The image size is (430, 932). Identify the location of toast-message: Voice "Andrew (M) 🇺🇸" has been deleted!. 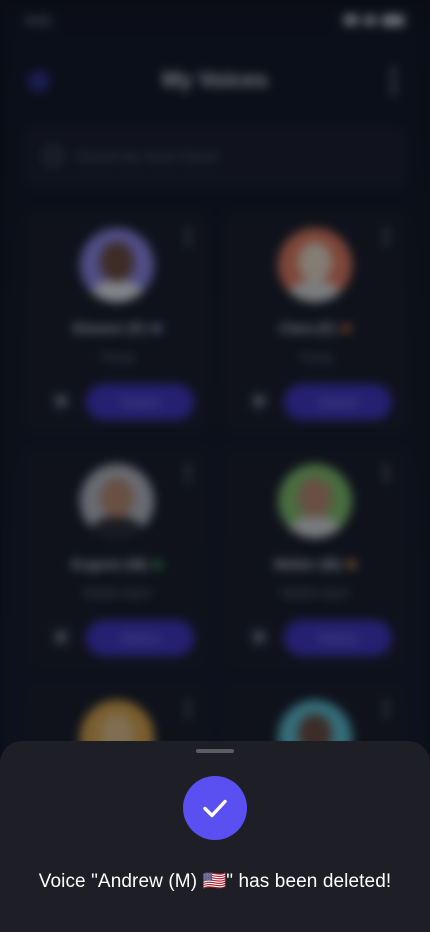
(215, 881).